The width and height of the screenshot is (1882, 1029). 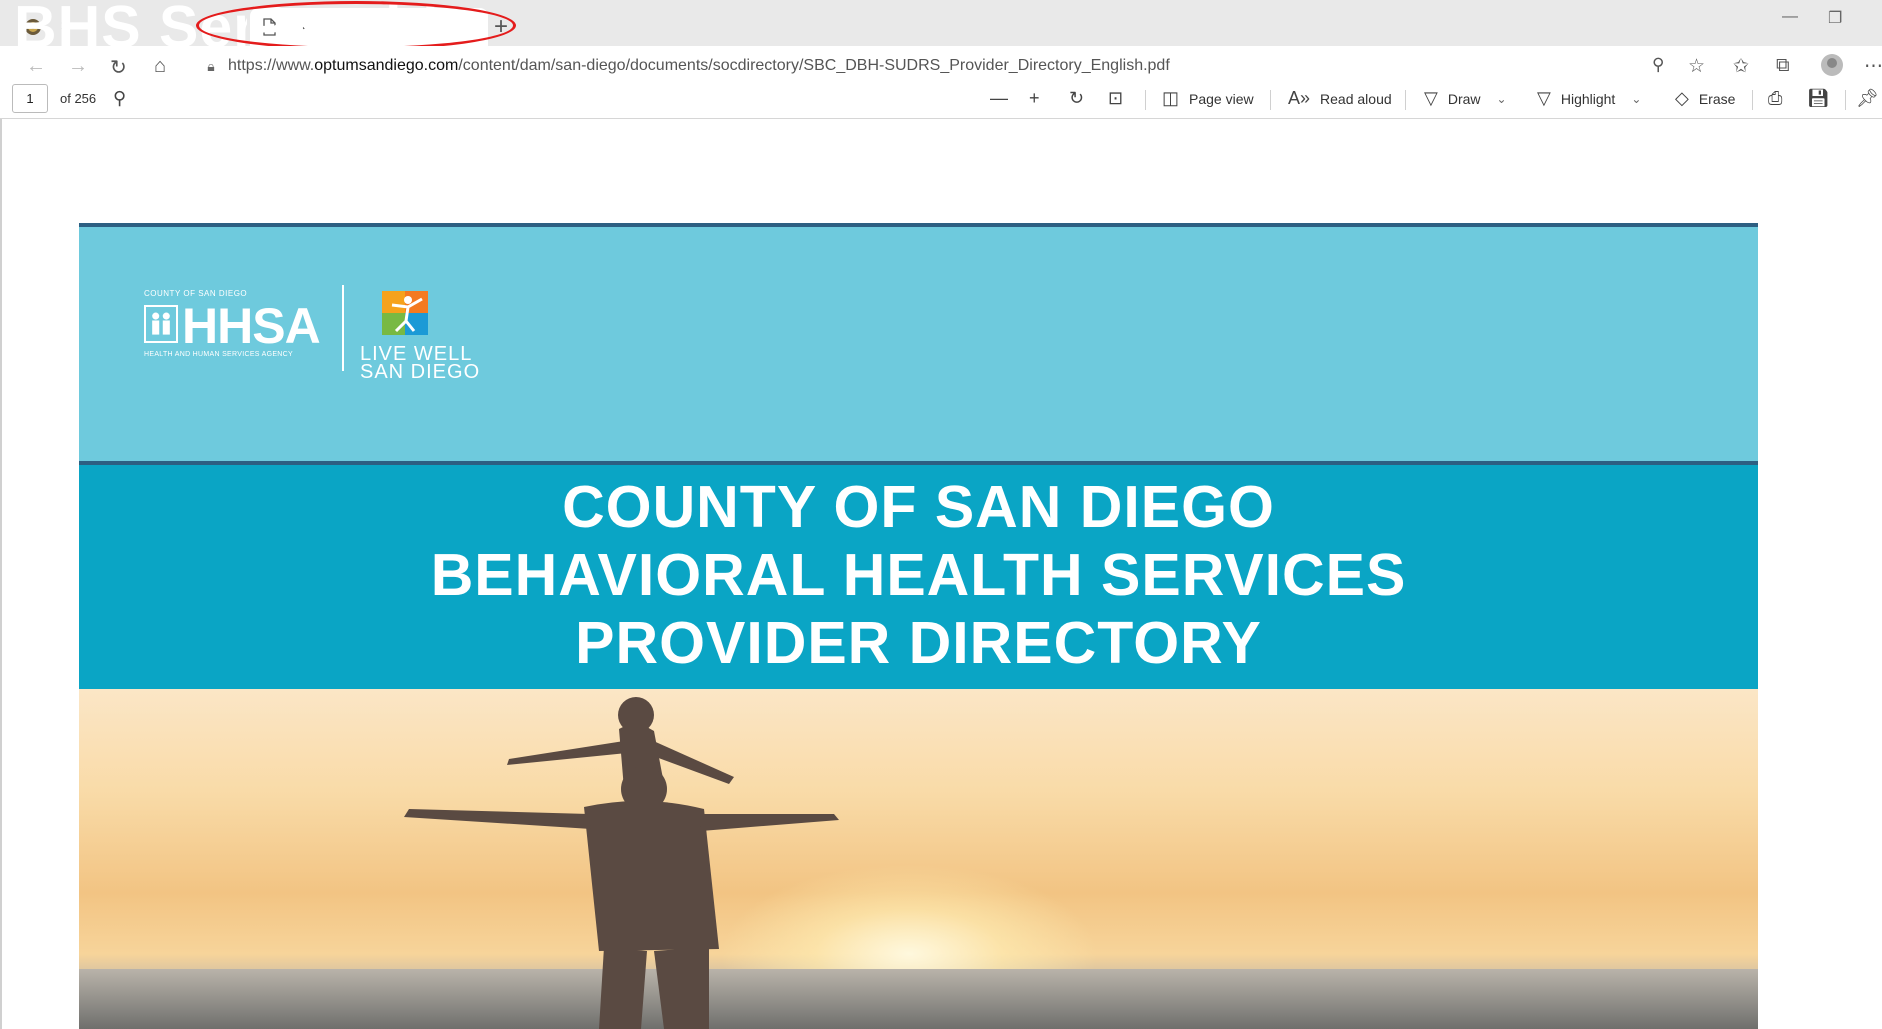 I want to click on hhsa-logo-main: HHSA, so click(x=251, y=326).